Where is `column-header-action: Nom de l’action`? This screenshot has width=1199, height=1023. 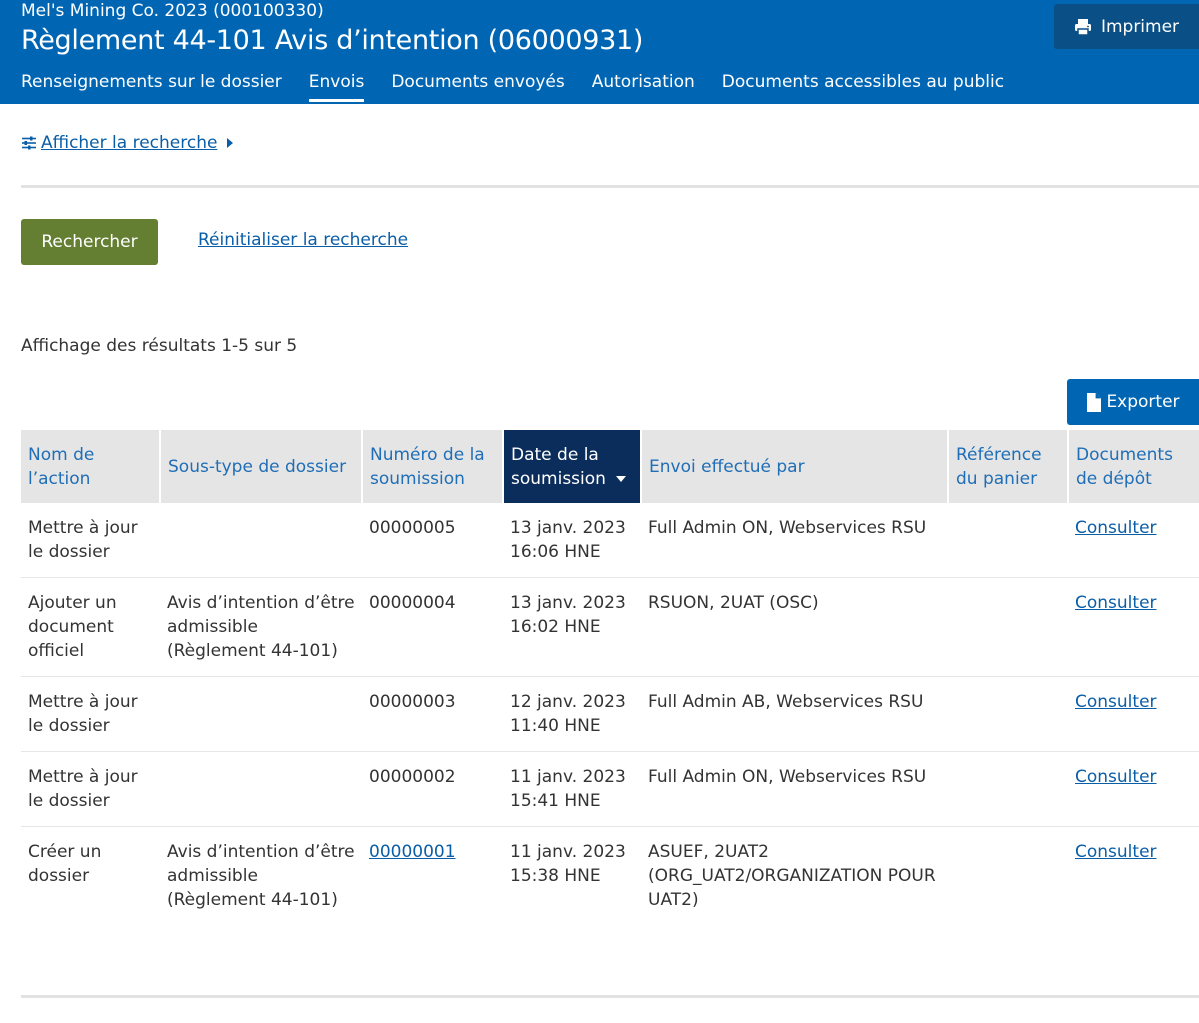 column-header-action: Nom de l’action is located at coordinates (91, 466).